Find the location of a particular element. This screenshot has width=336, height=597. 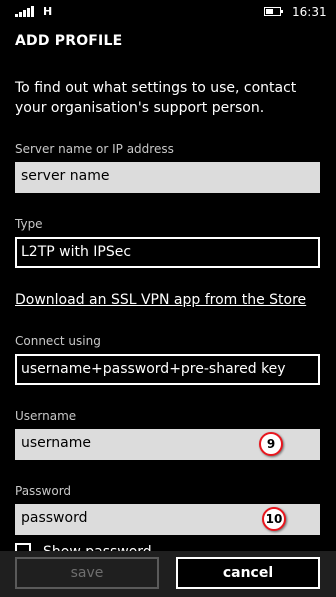

callout-marker-10: 10 is located at coordinates (274, 519).